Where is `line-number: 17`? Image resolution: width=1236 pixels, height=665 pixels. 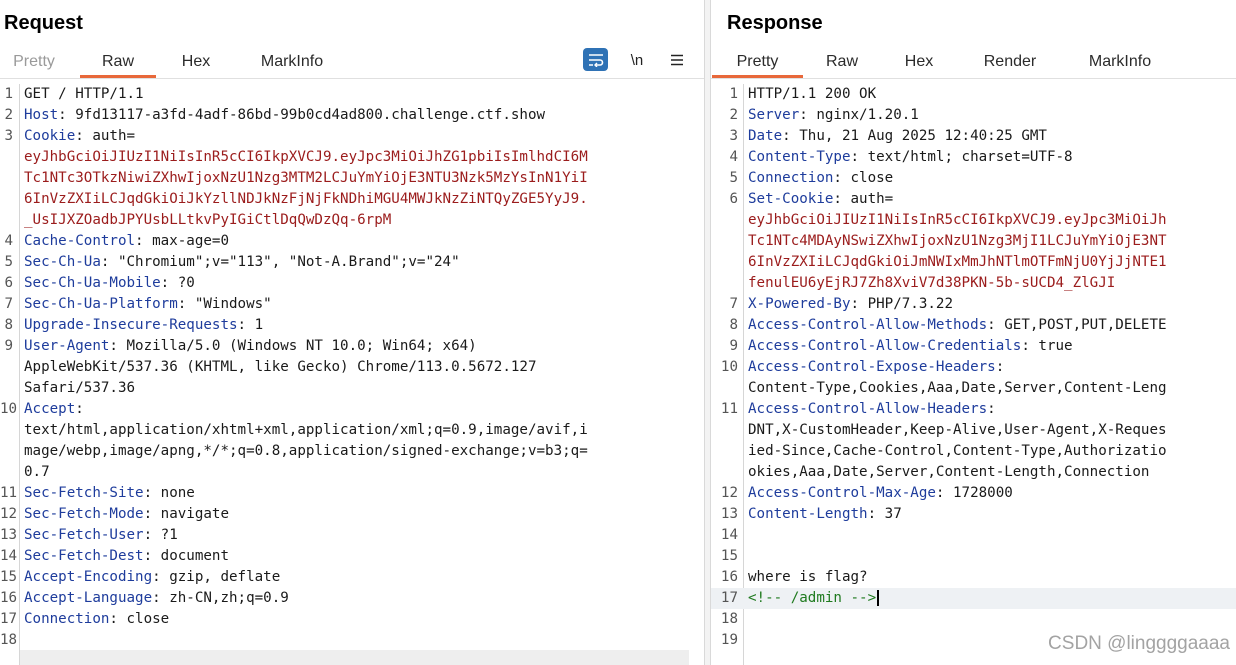
line-number: 17 is located at coordinates (729, 598).